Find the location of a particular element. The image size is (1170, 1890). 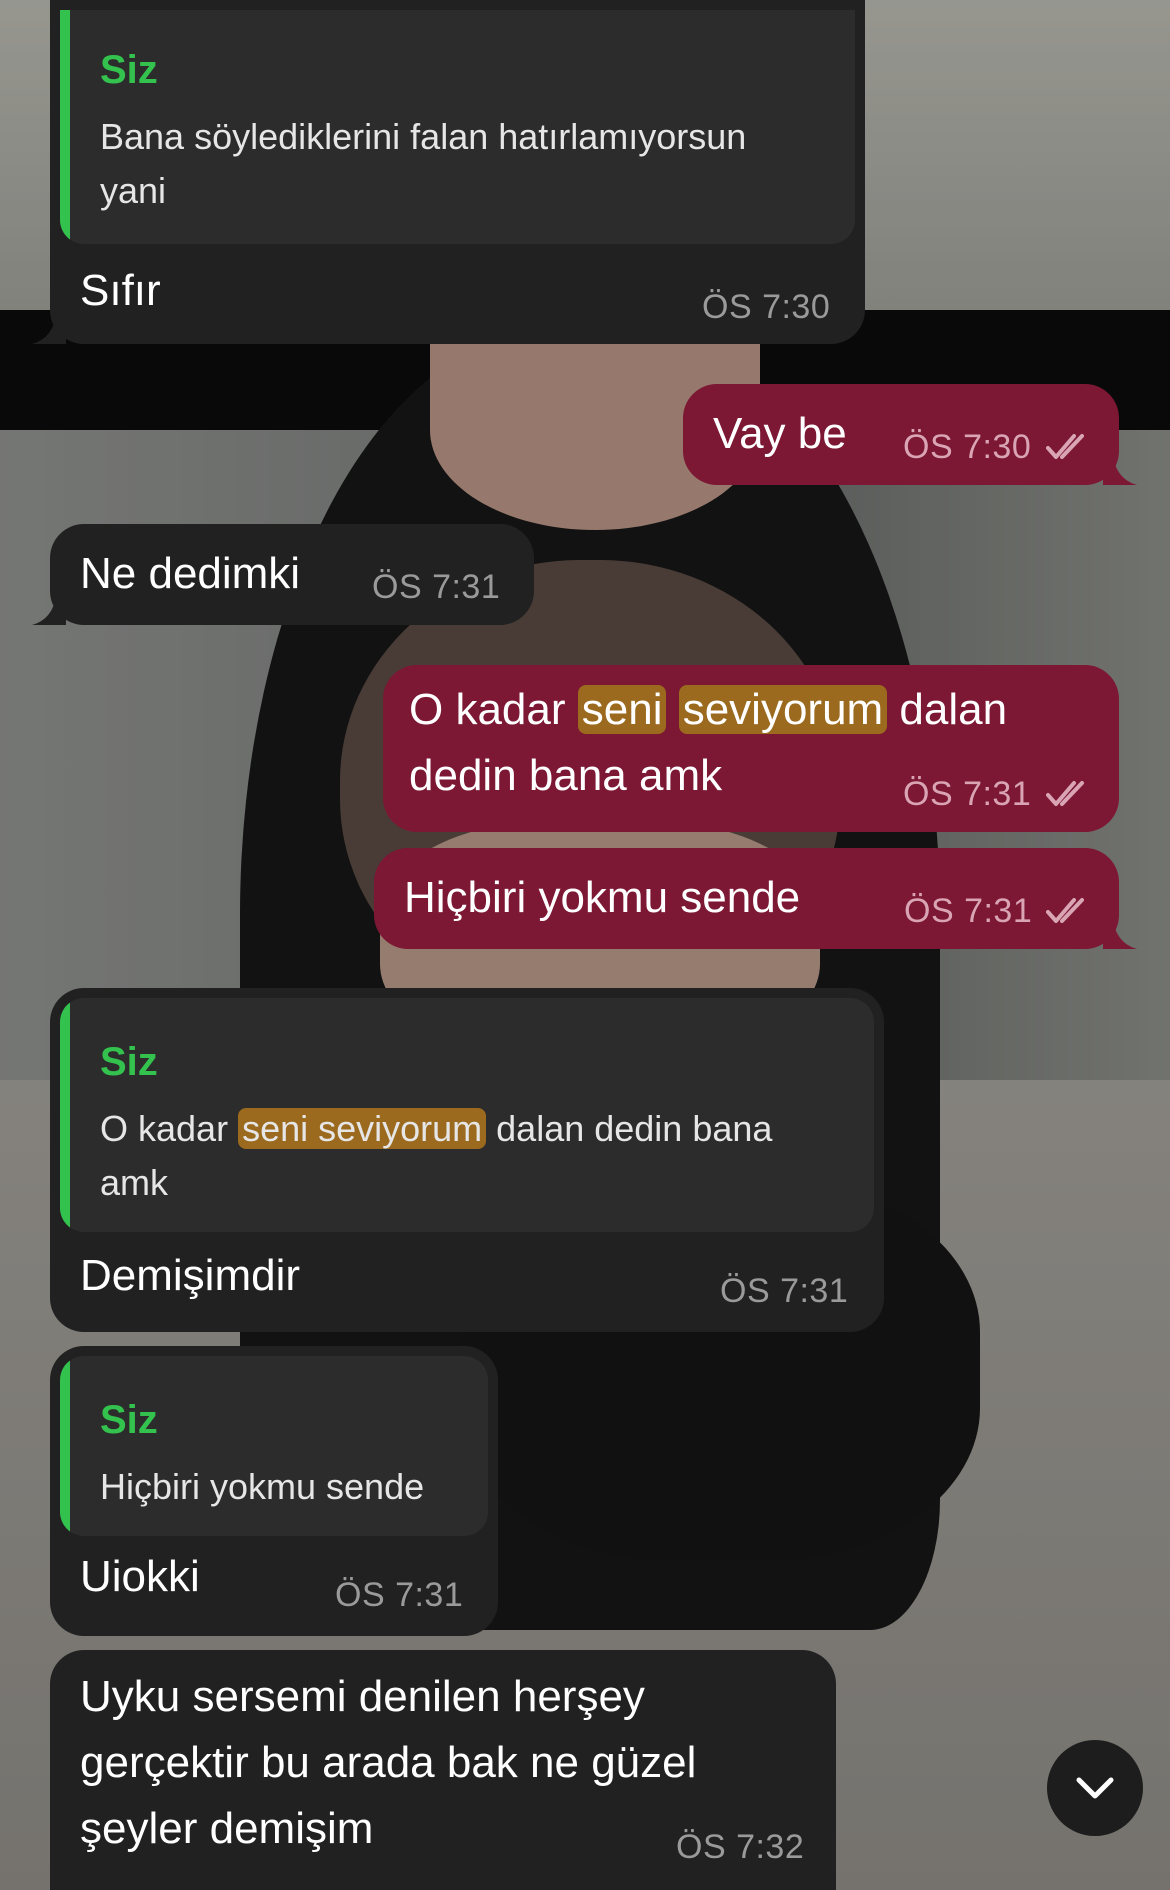

search-highlight: seviyorum is located at coordinates (783, 709).